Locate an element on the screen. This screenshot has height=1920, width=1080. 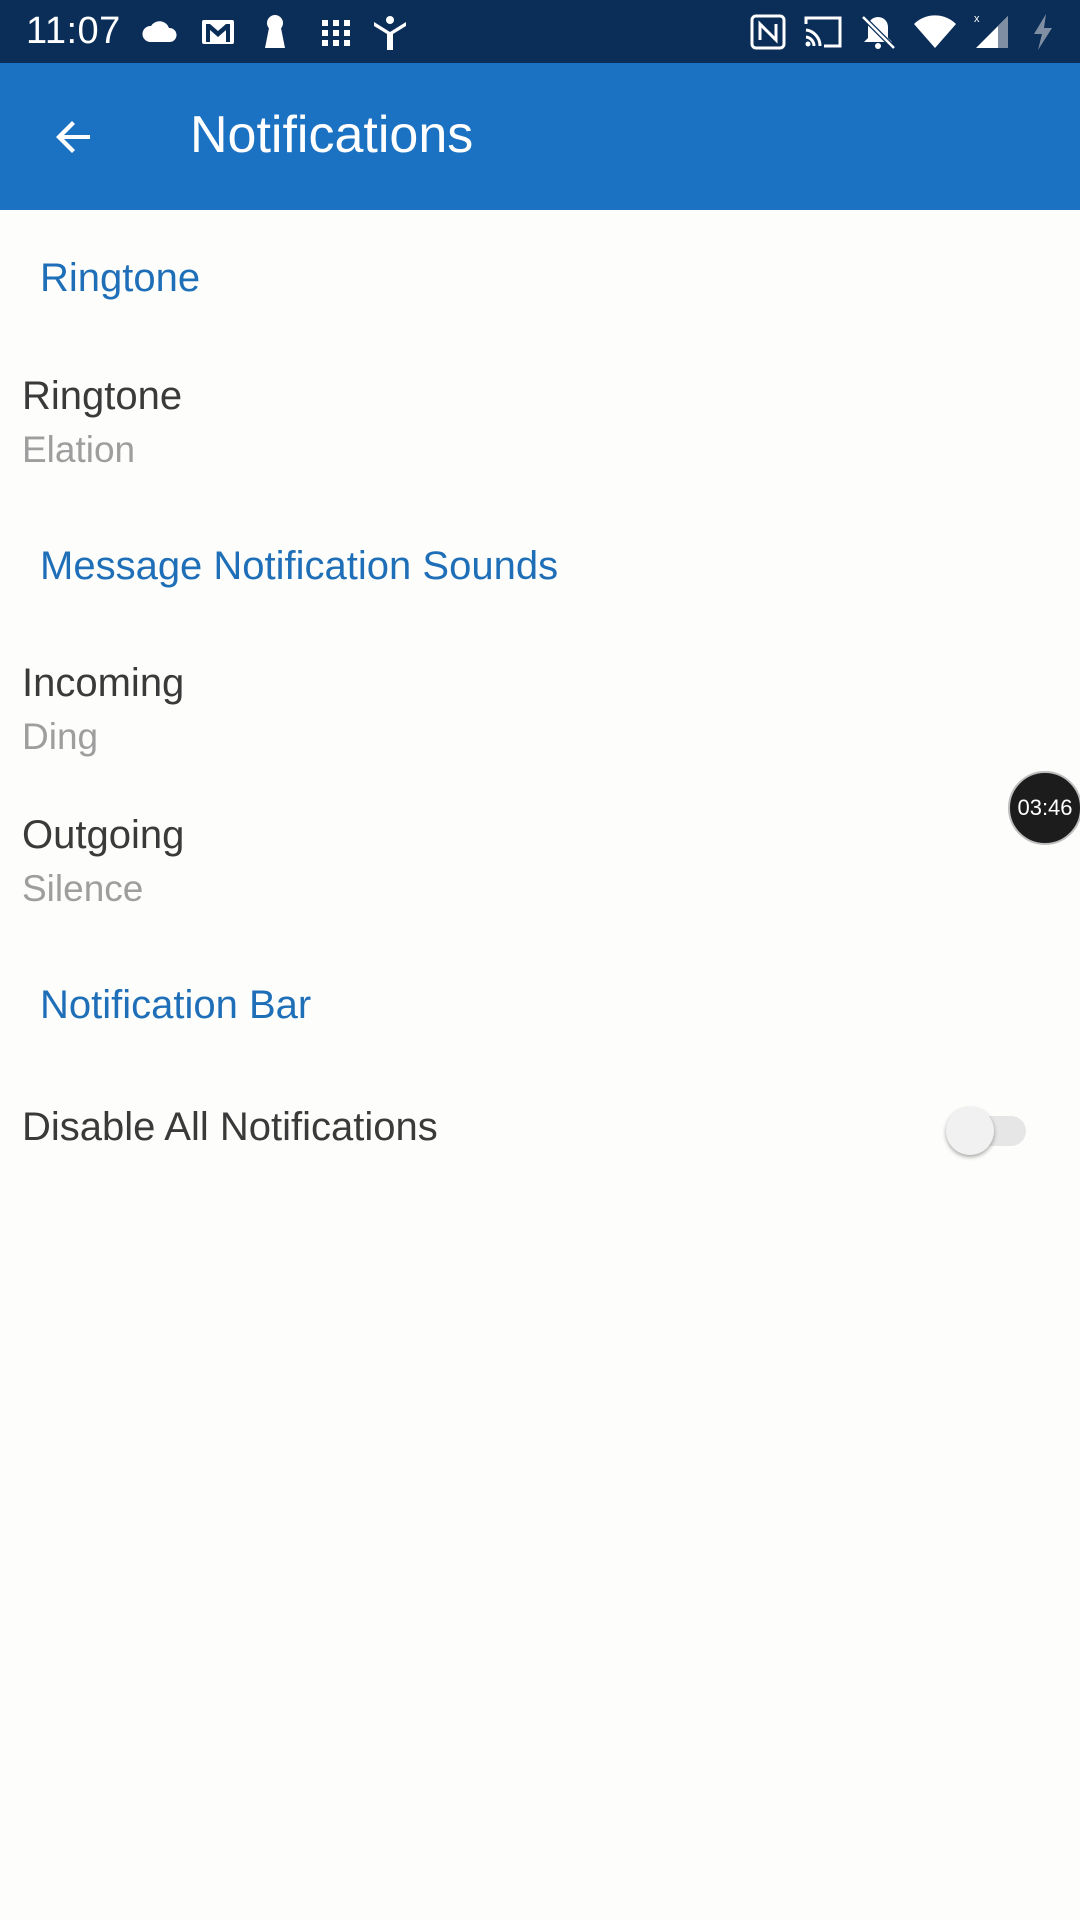
cloud-icon is located at coordinates (160, 32).